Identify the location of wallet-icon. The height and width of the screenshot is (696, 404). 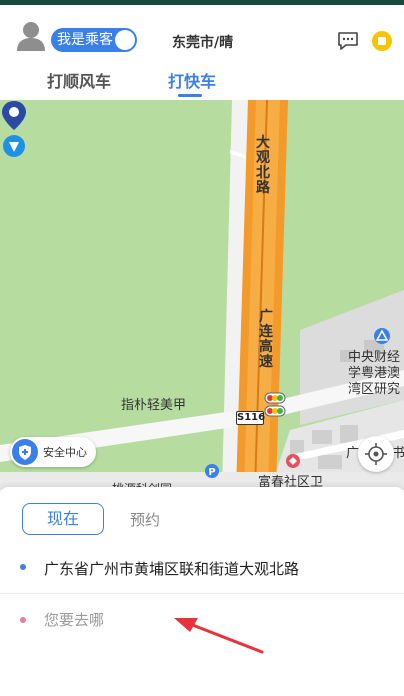
(382, 41).